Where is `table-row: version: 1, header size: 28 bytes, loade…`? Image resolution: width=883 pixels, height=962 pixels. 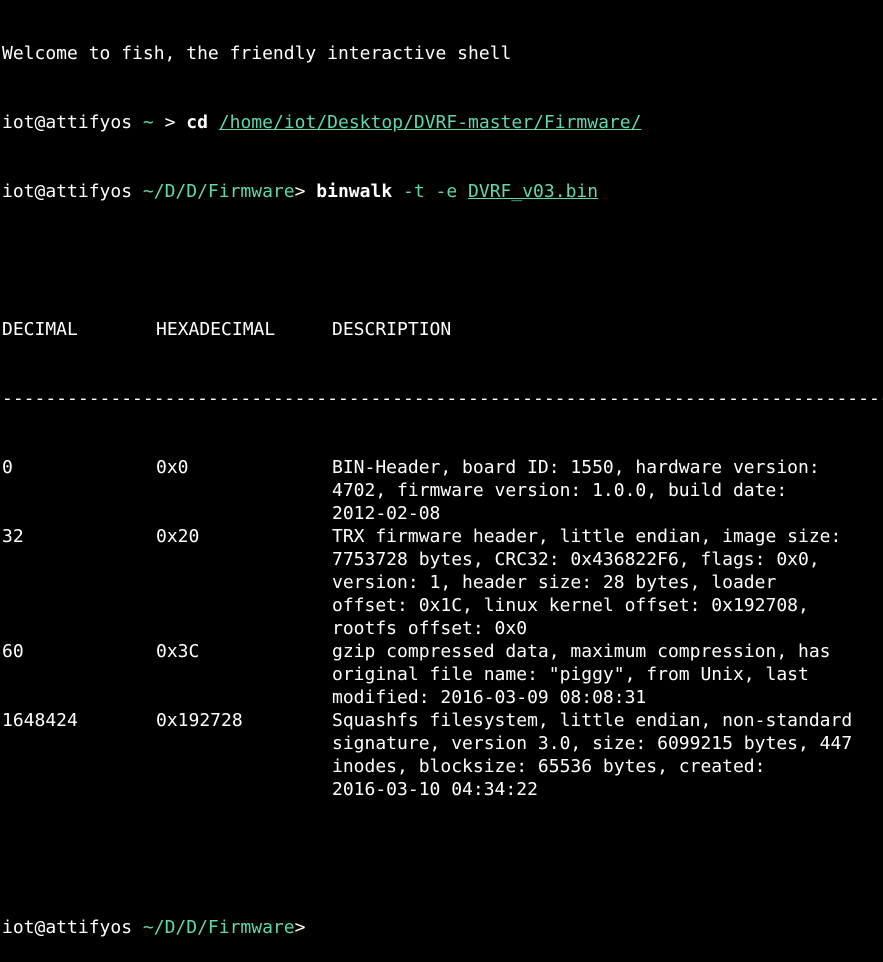 table-row: version: 1, header size: 28 bytes, loade… is located at coordinates (442, 582).